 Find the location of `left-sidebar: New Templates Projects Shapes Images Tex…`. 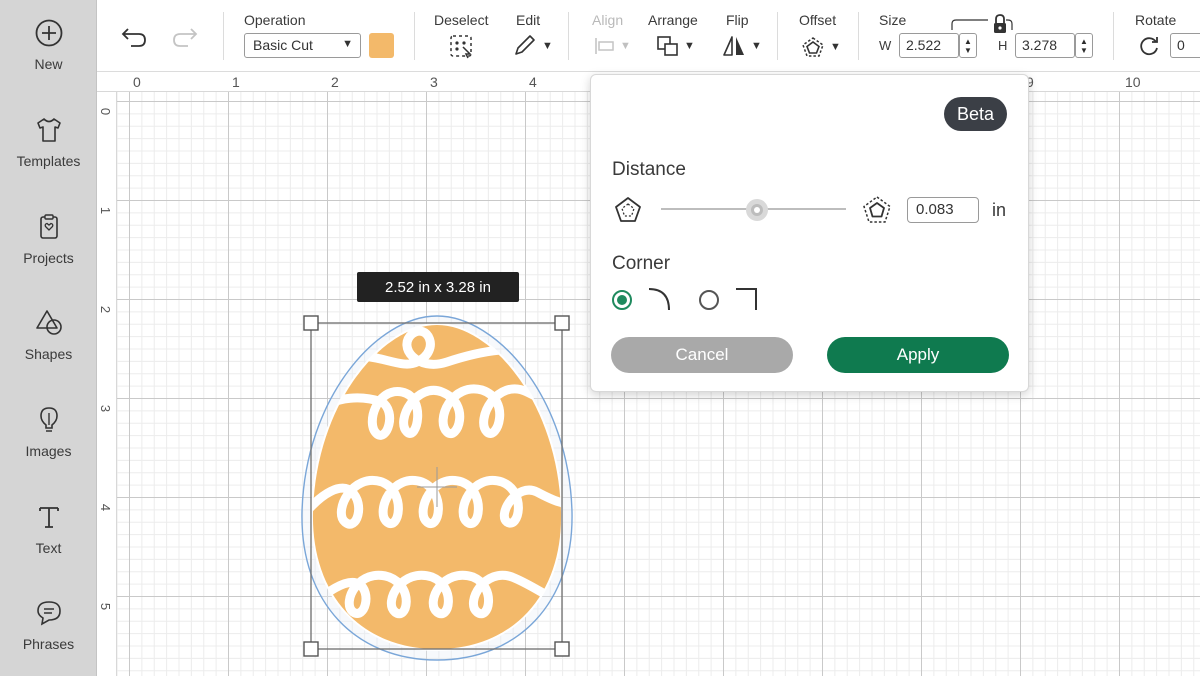

left-sidebar: New Templates Projects Shapes Images Tex… is located at coordinates (48, 338).